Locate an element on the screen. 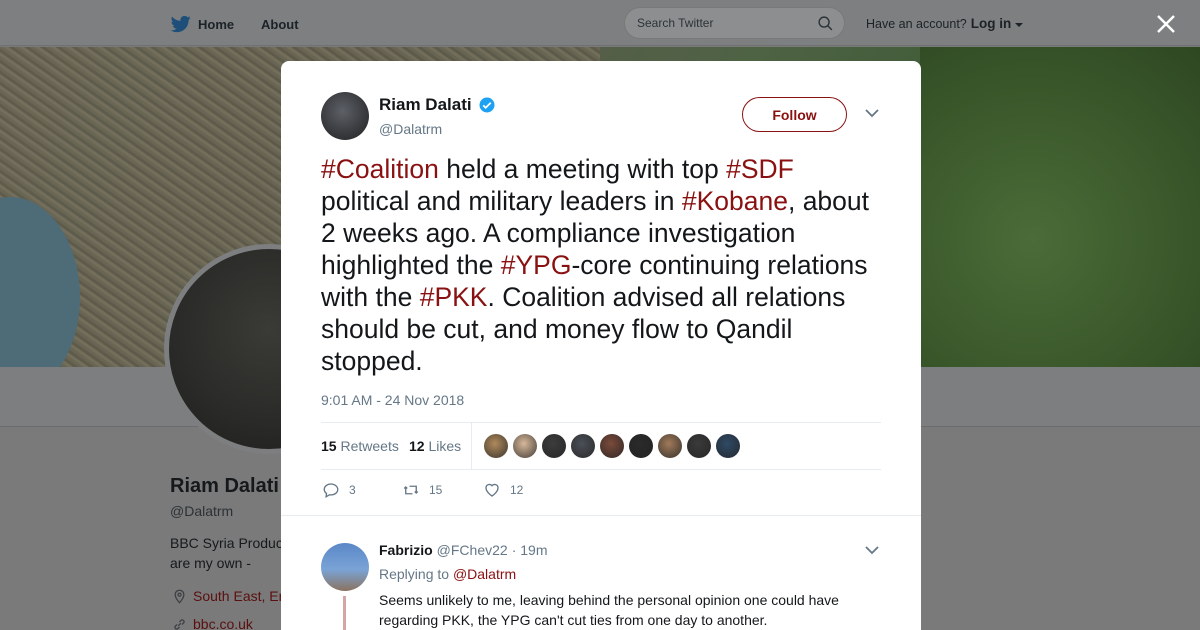  hashtag-link: #SDF is located at coordinates (760, 169).